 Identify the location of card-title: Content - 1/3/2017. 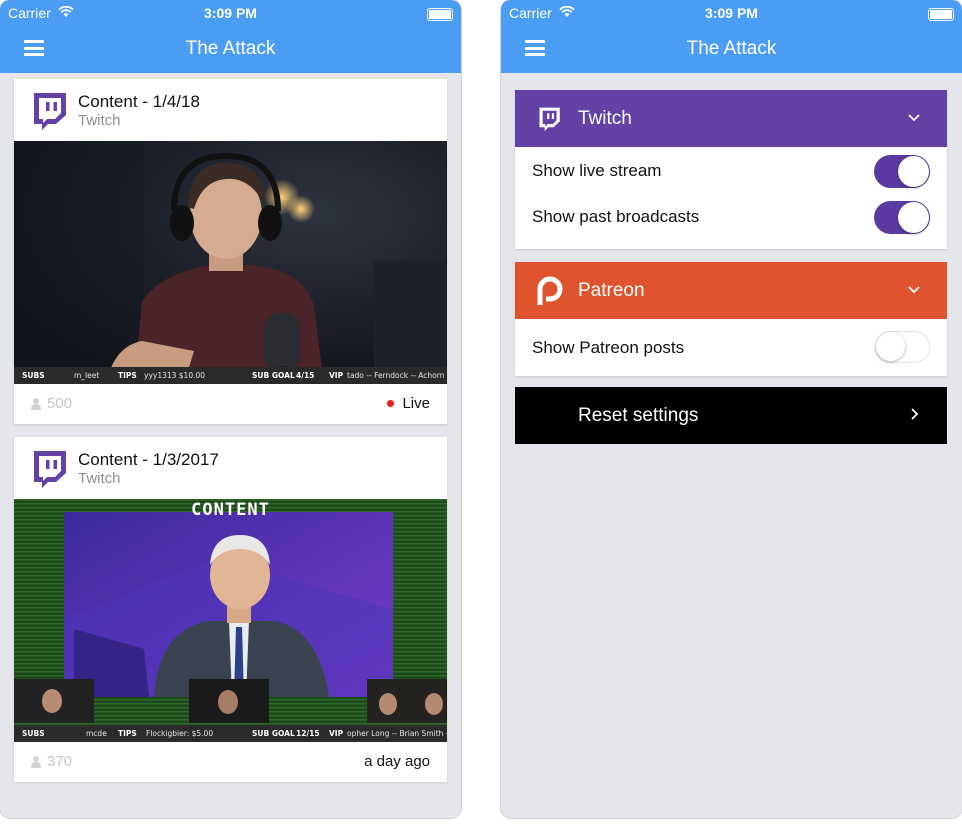
(148, 459).